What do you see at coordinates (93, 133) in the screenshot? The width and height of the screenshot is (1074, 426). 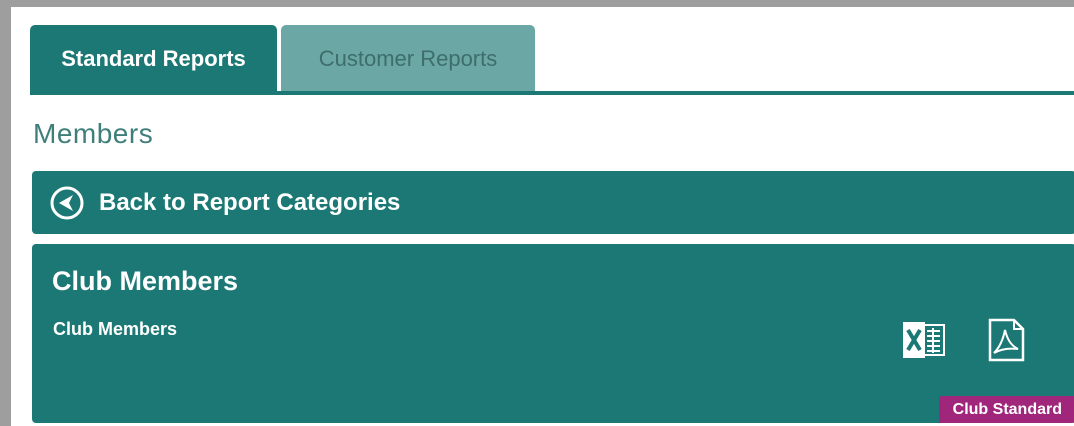 I see `section-title: Members` at bounding box center [93, 133].